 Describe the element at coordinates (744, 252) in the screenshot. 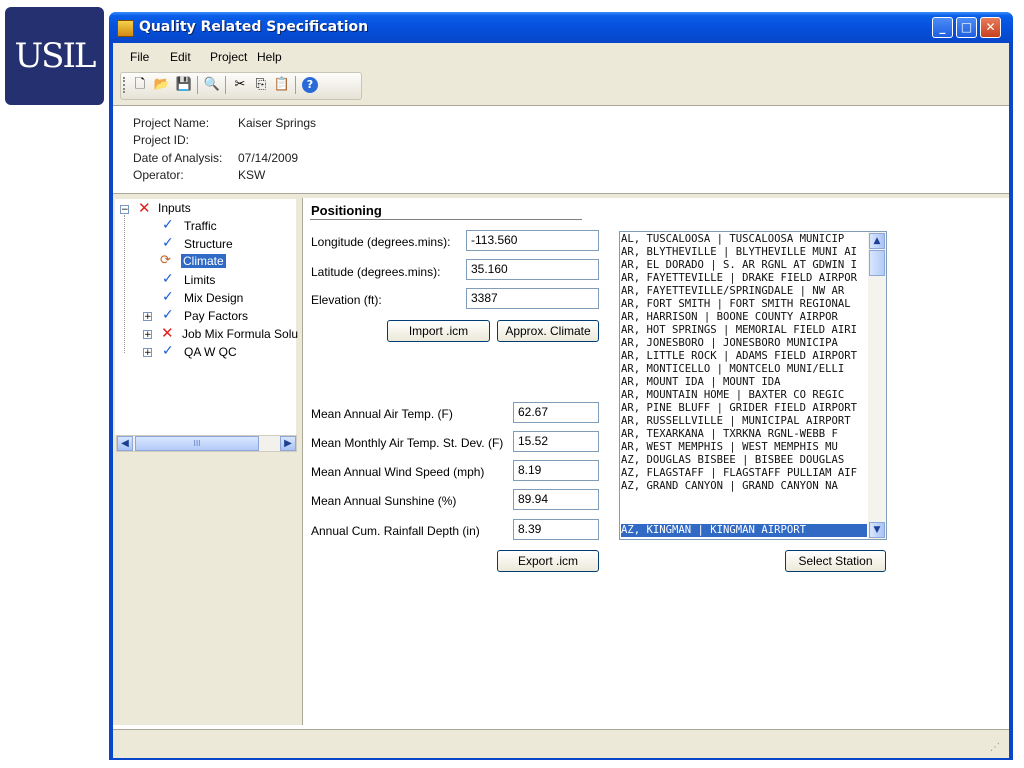

I see `station-item: AR, BLYTHEVILLE | BLYTHEVILLE MUNI AI` at that location.